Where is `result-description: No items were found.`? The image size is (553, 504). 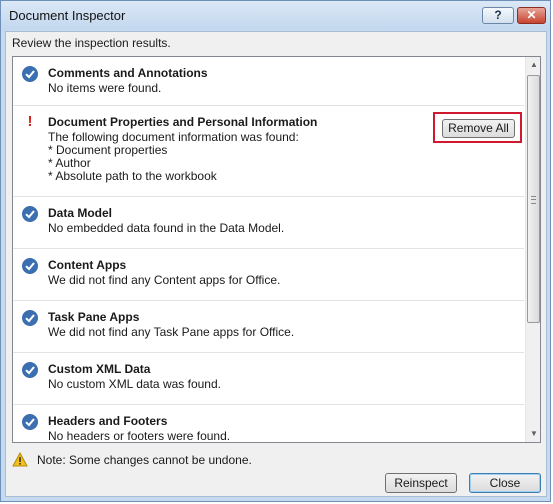
result-description: No items were found. is located at coordinates (104, 88).